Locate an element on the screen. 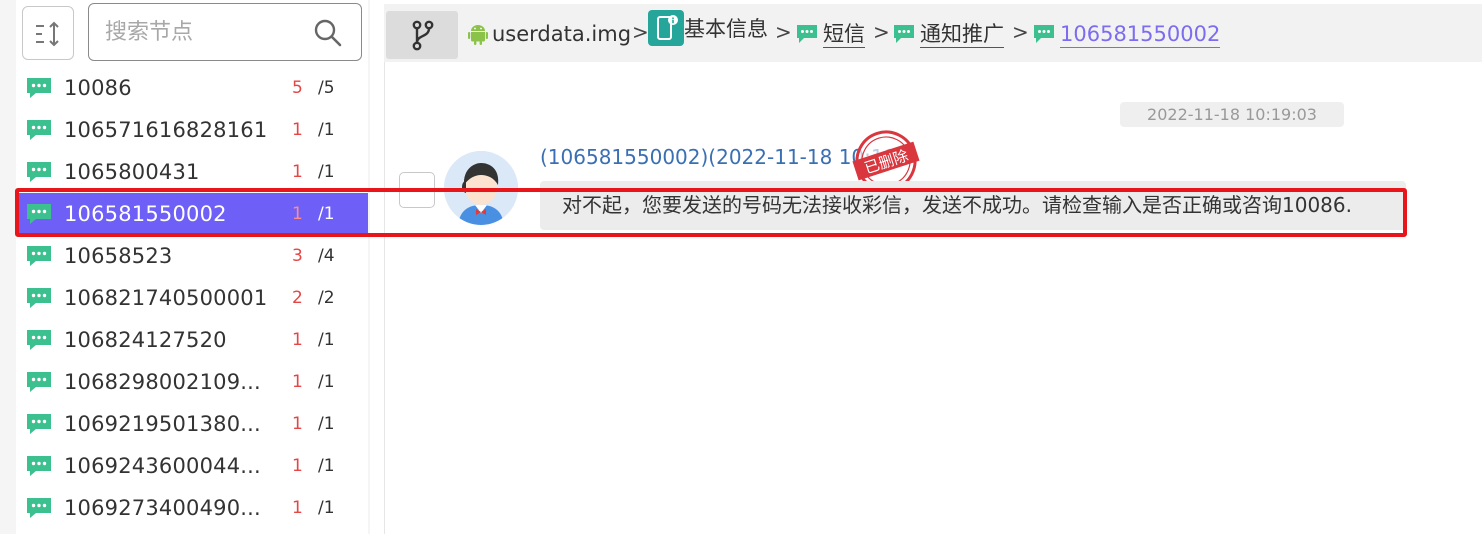 The width and height of the screenshot is (1482, 534). breadcrumb-item-basic-info: 基本信息 is located at coordinates (708, 28).